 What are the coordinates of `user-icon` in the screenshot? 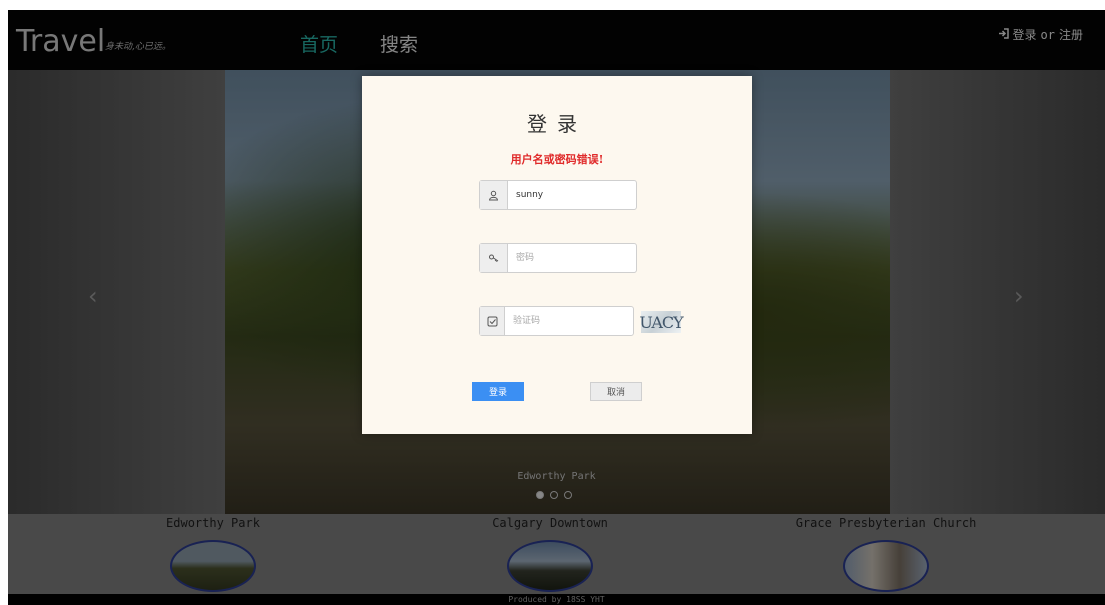 It's located at (494, 195).